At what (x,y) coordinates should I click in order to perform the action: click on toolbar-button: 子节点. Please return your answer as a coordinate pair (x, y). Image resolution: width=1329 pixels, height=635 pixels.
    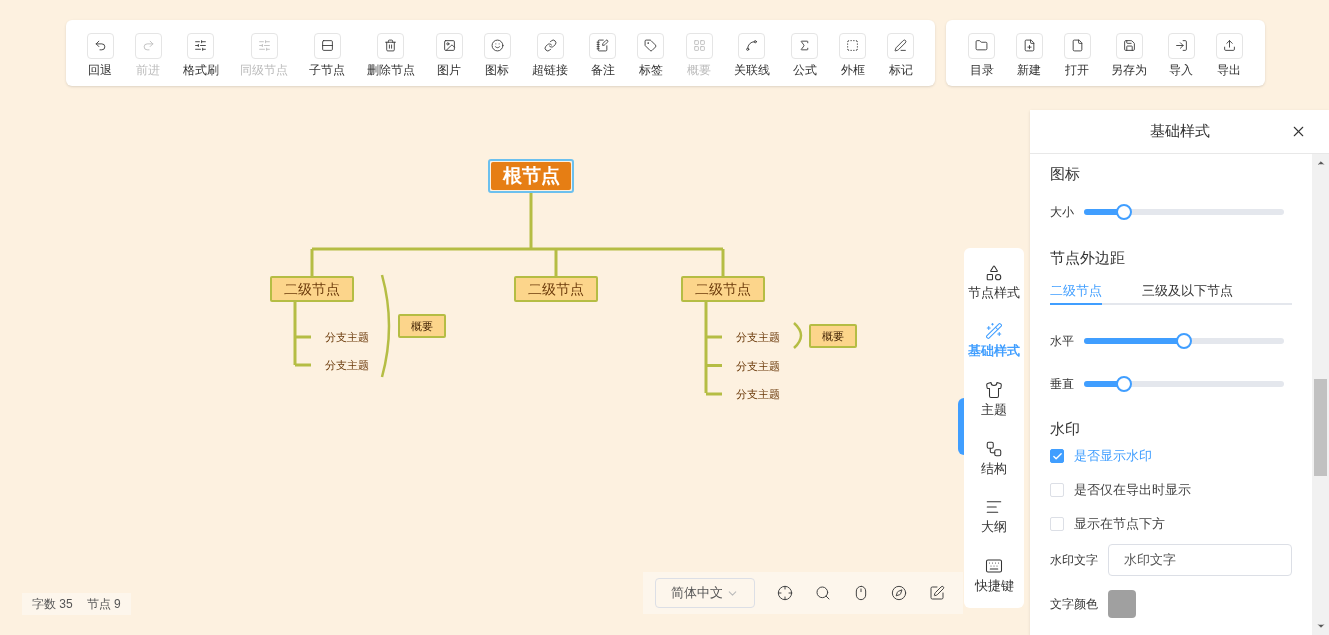
    Looking at the image, I should click on (327, 54).